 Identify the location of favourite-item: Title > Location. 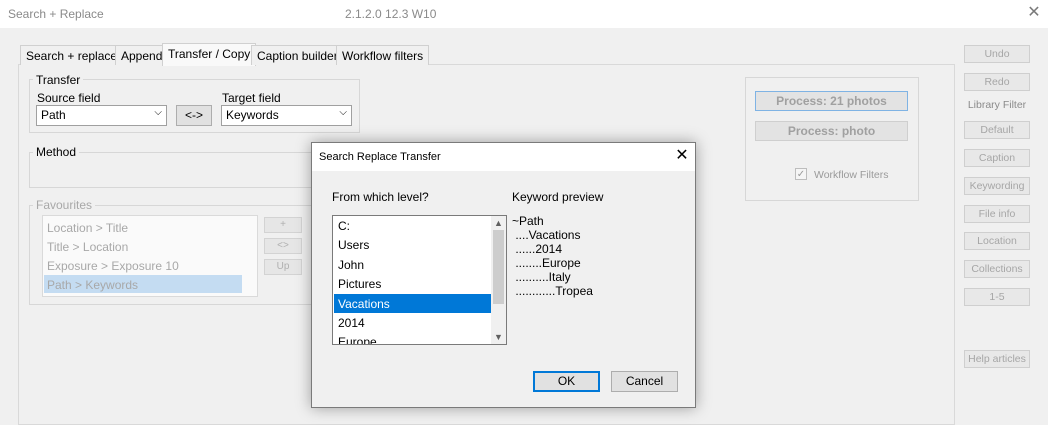
(143, 246).